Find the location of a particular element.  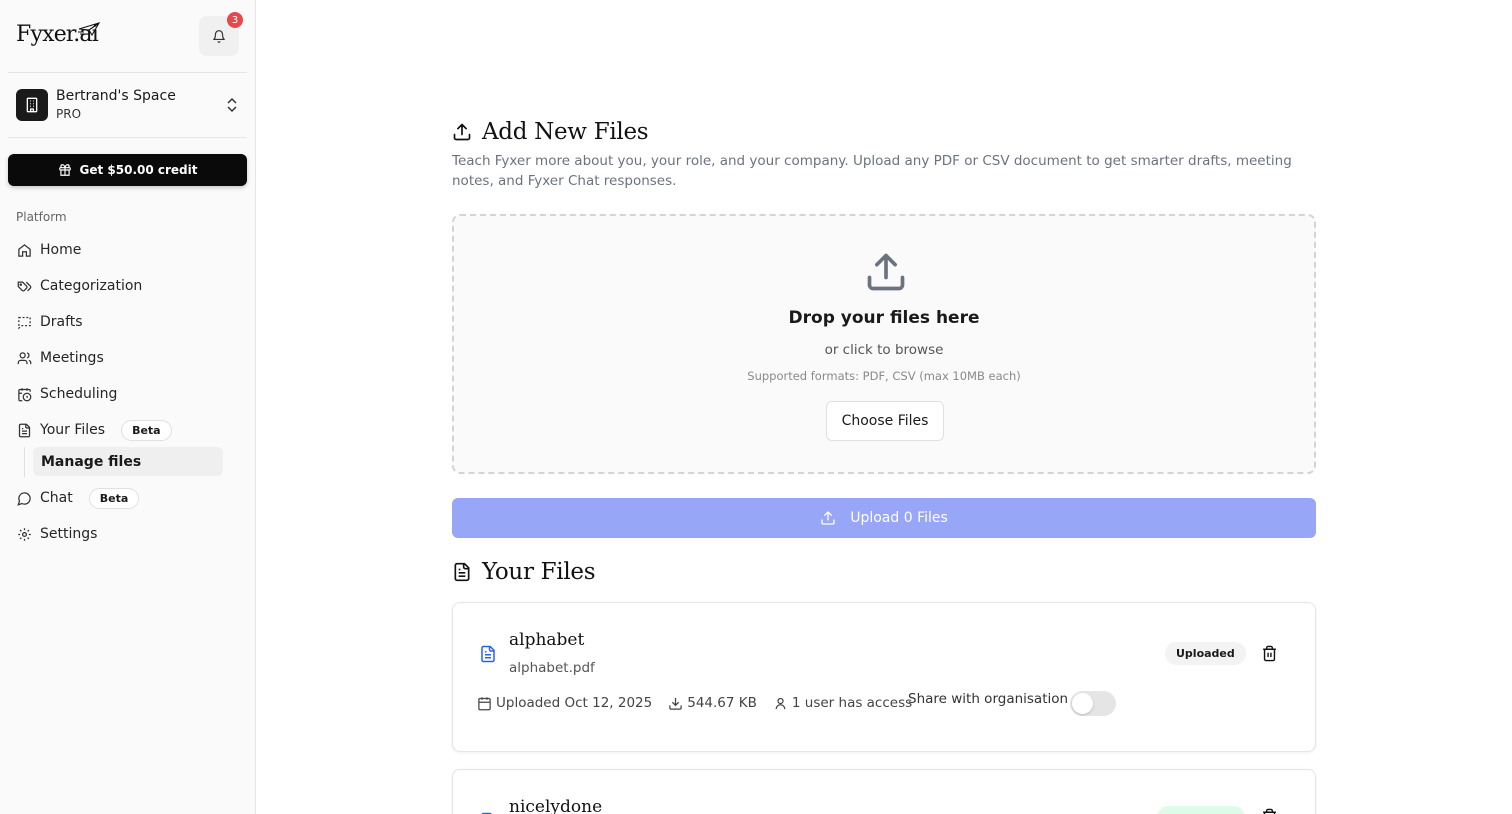

add-files-header: Add New Files is located at coordinates (550, 132).